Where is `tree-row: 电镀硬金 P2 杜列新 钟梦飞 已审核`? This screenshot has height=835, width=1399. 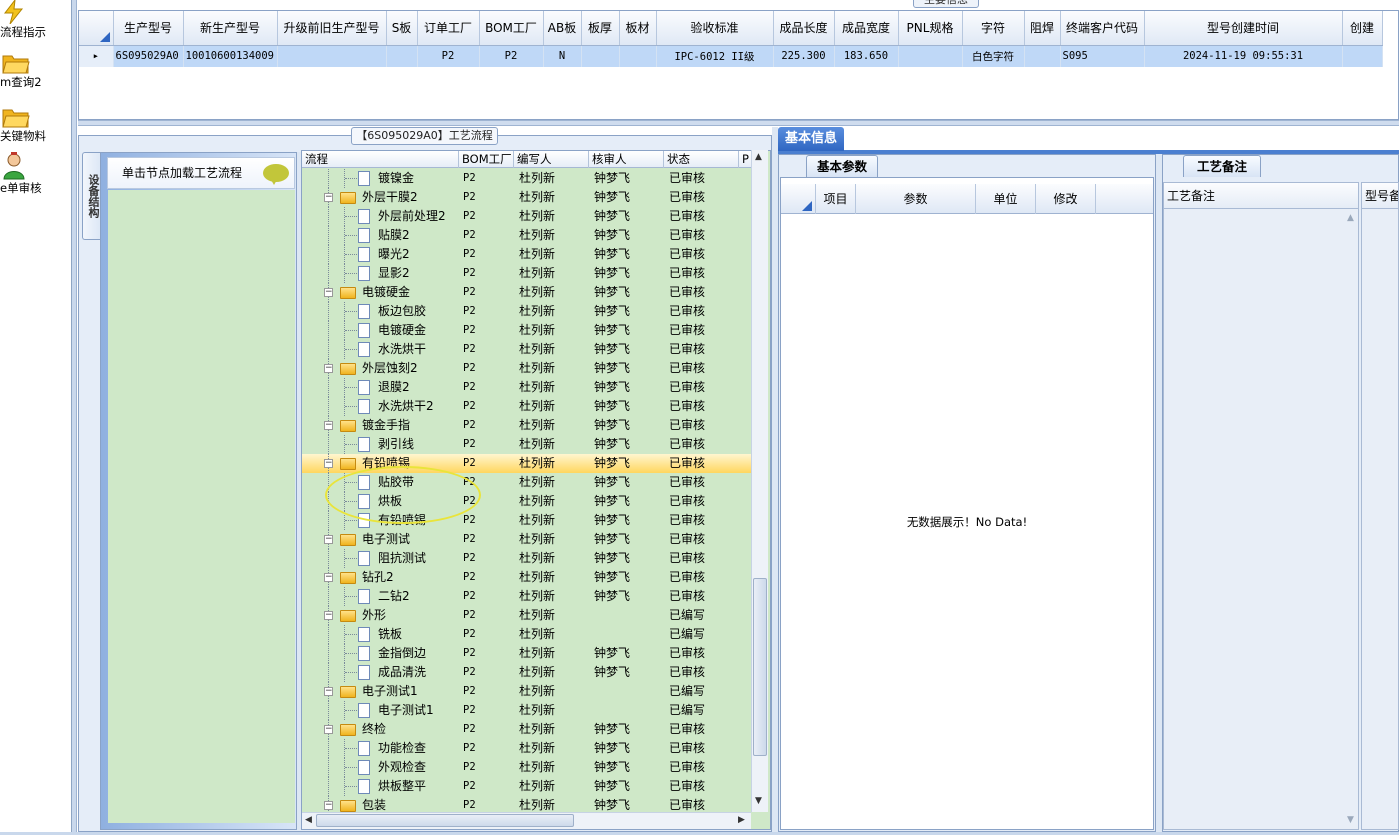
tree-row: 电镀硬金 P2 杜列新 钟梦飞 已审核 is located at coordinates (527, 330).